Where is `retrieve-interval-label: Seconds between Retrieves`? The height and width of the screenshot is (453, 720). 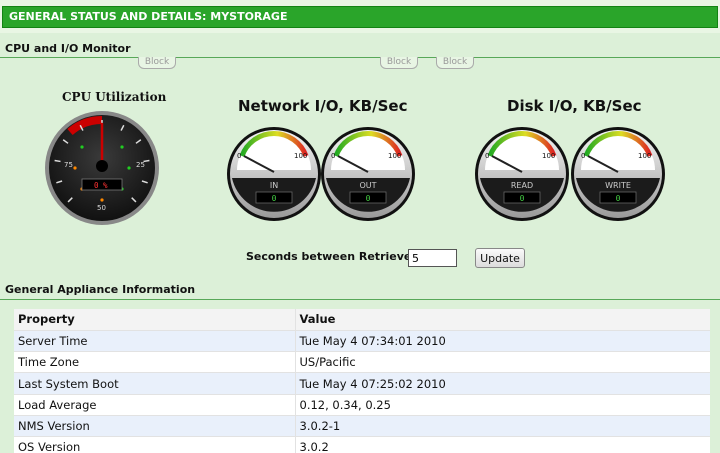
retrieve-interval-label: Seconds between Retrieves is located at coordinates (332, 256).